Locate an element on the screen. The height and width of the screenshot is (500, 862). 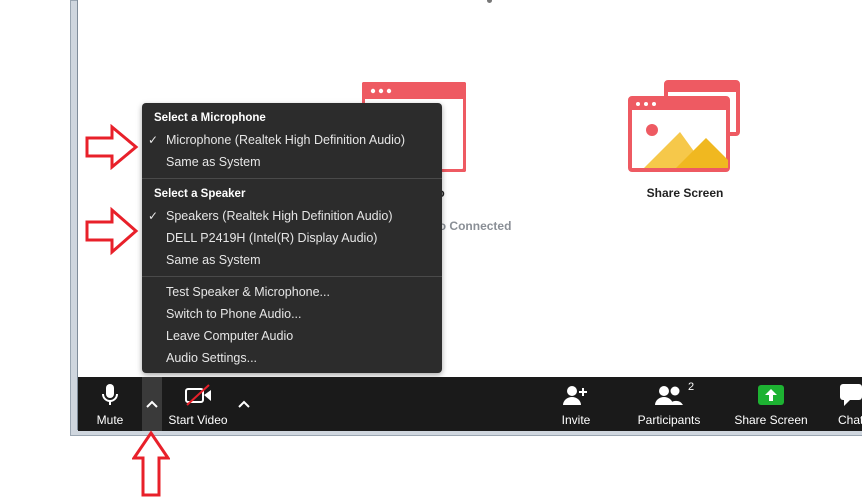
speaker-option-realtek: Speakers (Realtek High Definition Audio) is located at coordinates (279, 216).